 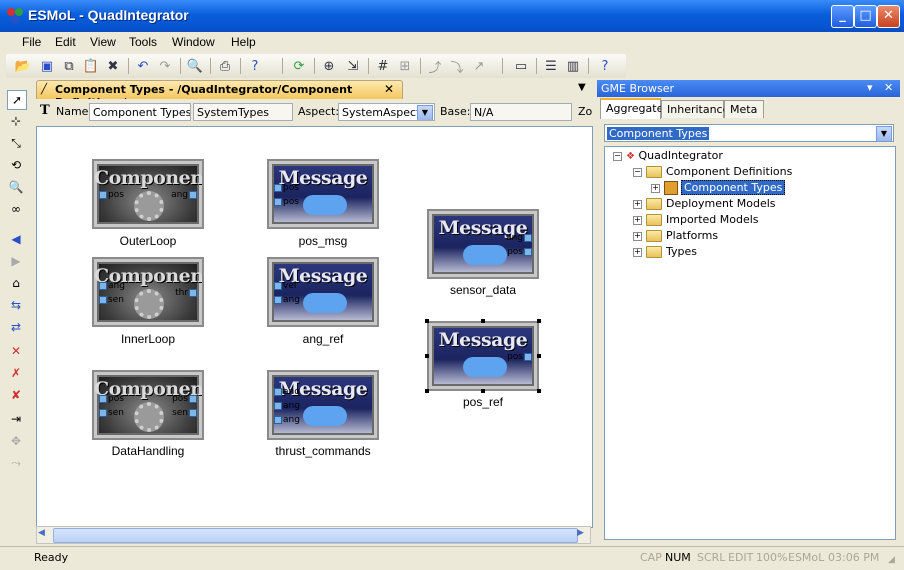 I want to click on tree-node-component-types: + Component Types, so click(x=718, y=188).